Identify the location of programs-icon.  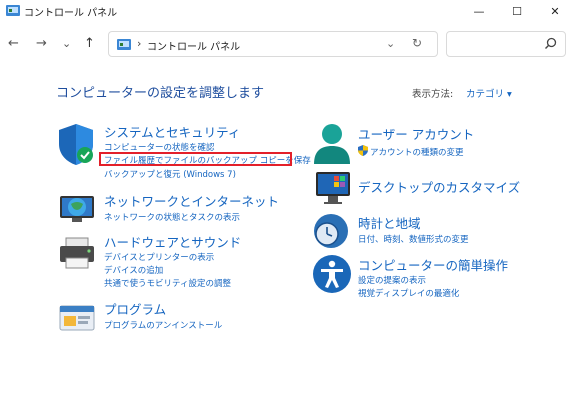
(77, 318).